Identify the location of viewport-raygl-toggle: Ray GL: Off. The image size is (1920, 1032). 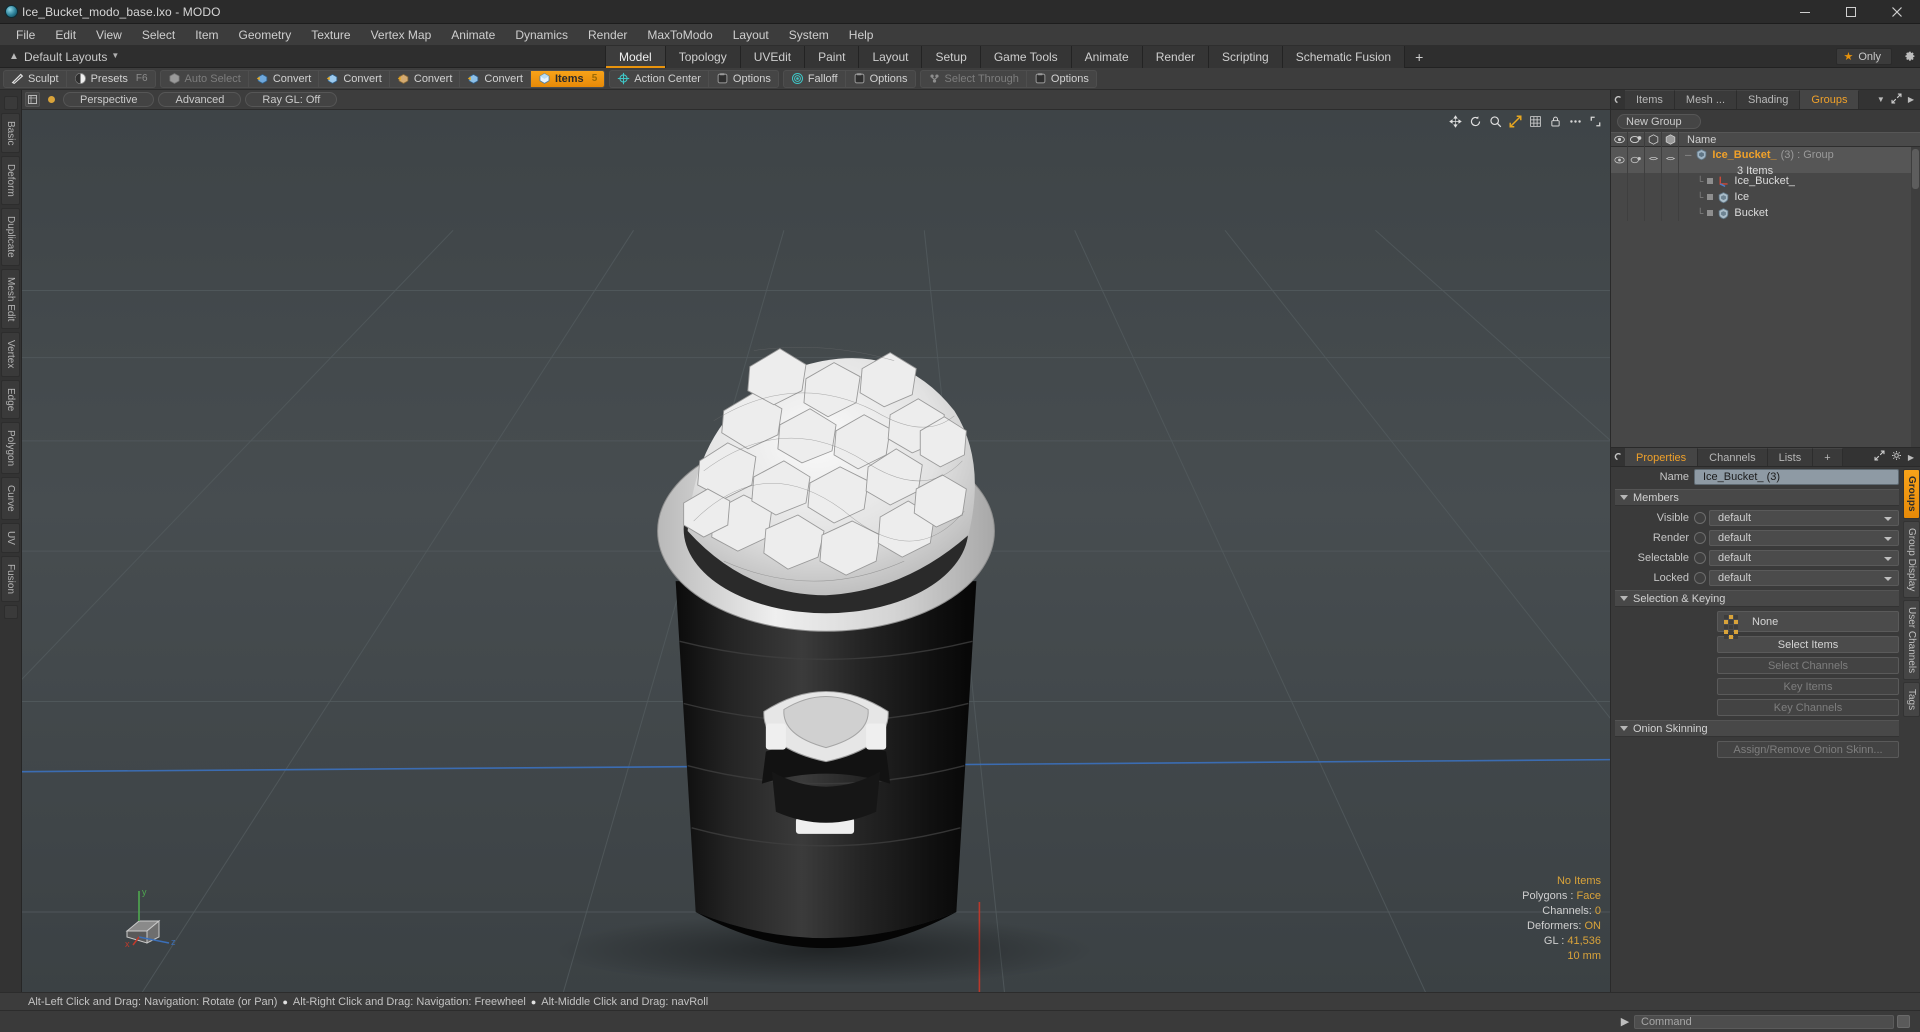
(291, 99).